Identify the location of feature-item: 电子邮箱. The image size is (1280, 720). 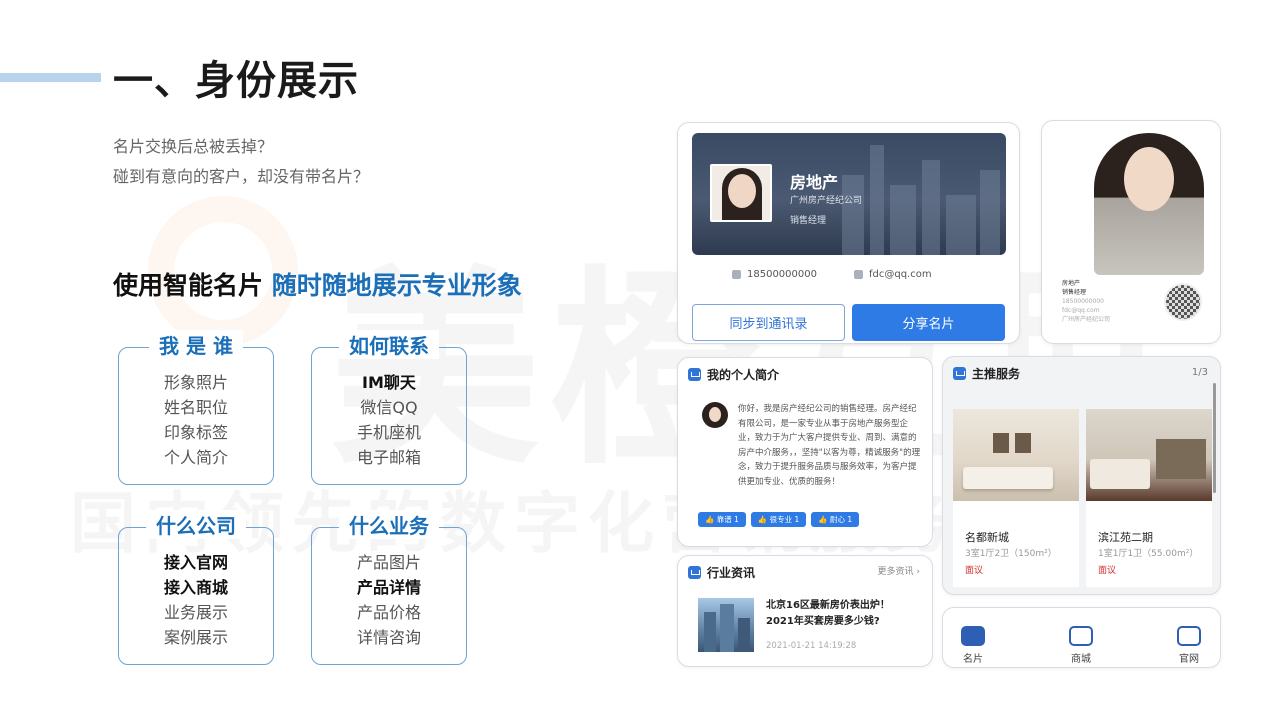
(388, 457).